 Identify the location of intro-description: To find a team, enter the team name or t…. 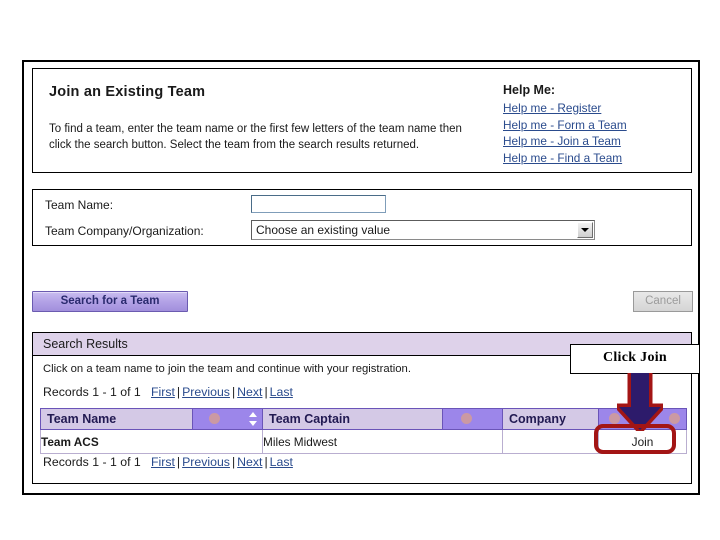
(255, 137).